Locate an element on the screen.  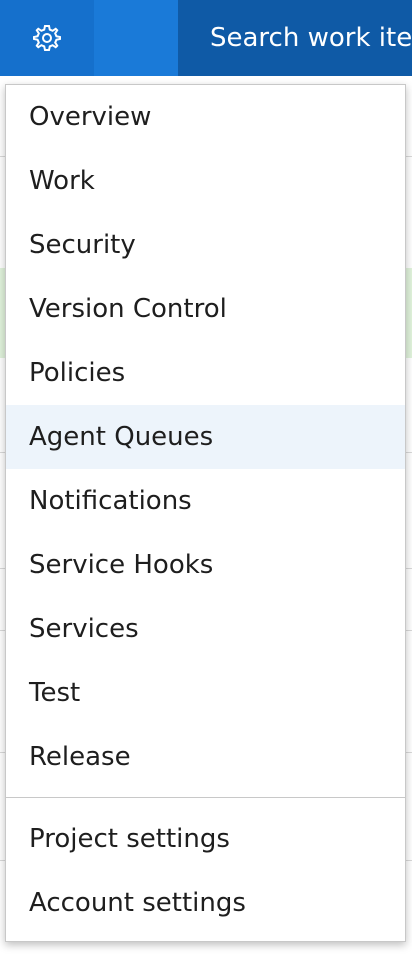
top-bar: Search work items is located at coordinates (206, 38).